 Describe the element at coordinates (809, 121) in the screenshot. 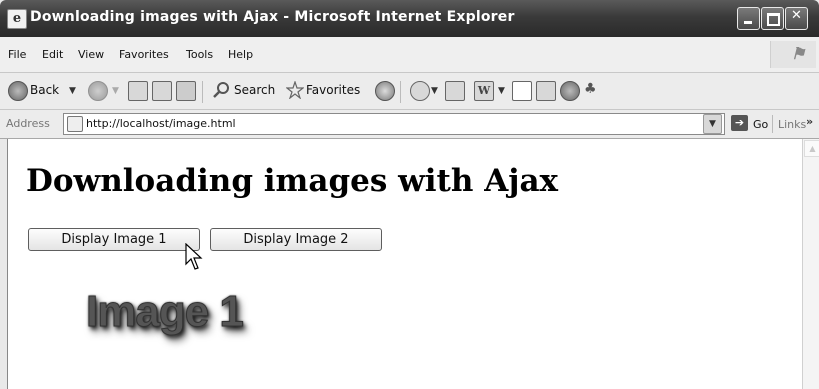

I see `links-chevron-icon: »` at that location.